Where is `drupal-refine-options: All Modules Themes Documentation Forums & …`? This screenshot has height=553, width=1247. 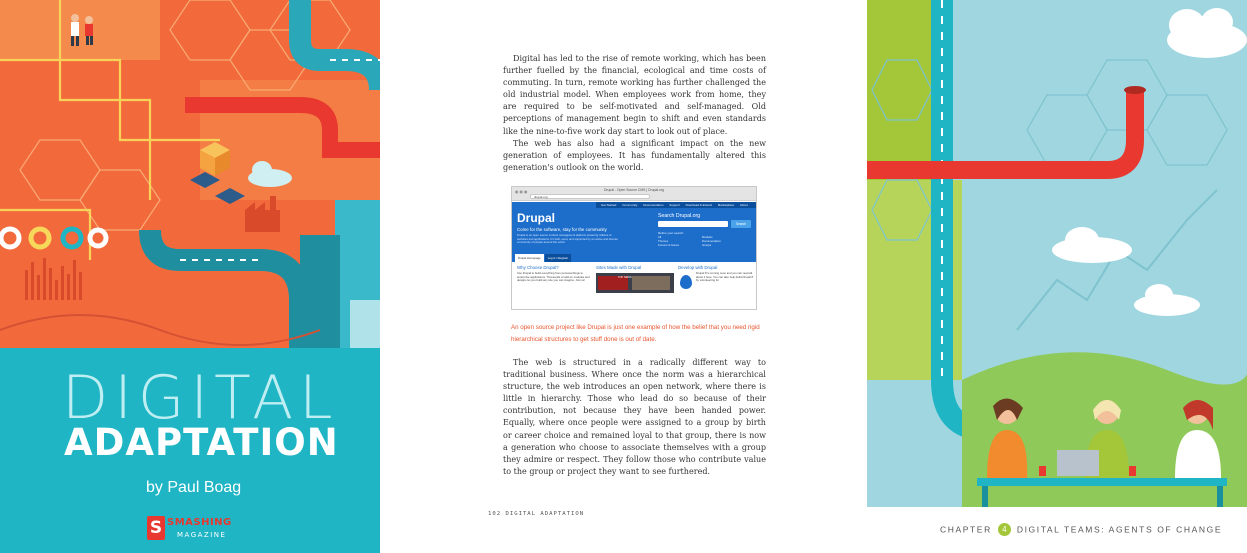
drupal-refine-options: All Modules Themes Documentation Forums & … is located at coordinates (703, 241).